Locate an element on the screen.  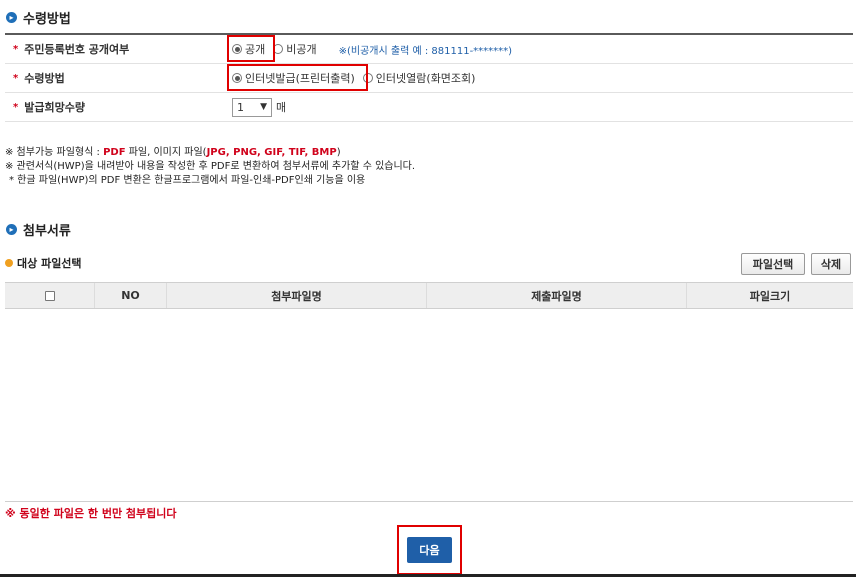
label-quantity: 발급희망수량 is located at coordinates (54, 107).